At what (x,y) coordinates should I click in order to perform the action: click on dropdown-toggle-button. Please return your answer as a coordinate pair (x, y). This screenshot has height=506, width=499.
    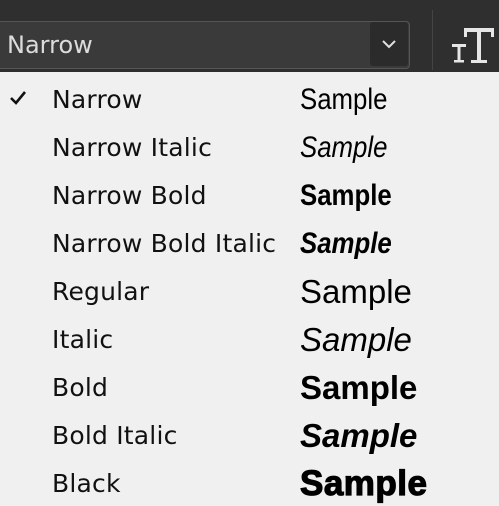
    Looking at the image, I should click on (389, 44).